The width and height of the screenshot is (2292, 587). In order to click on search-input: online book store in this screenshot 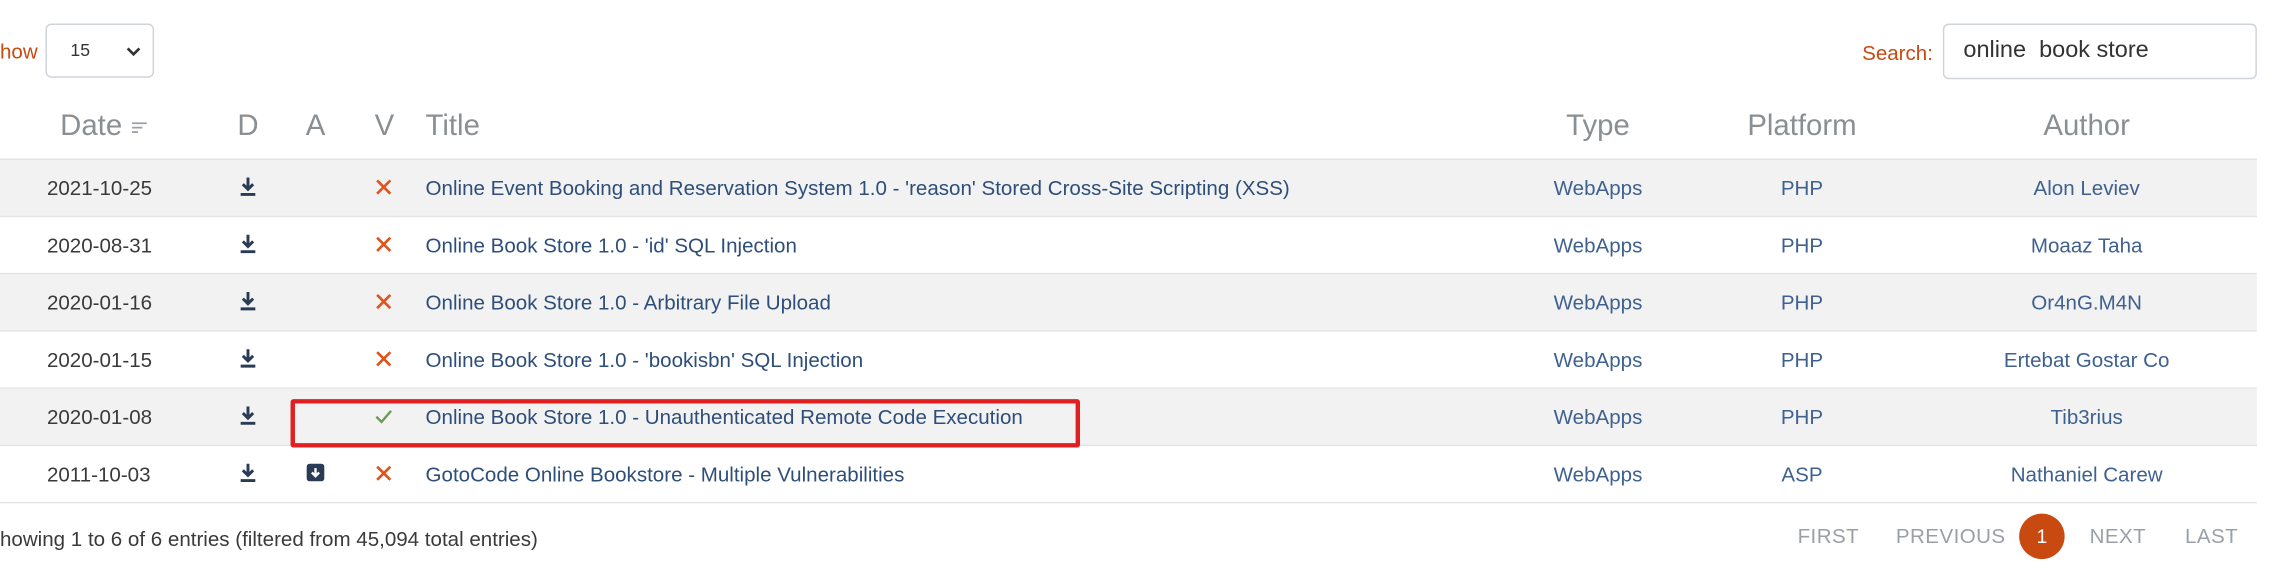, I will do `click(2099, 51)`.